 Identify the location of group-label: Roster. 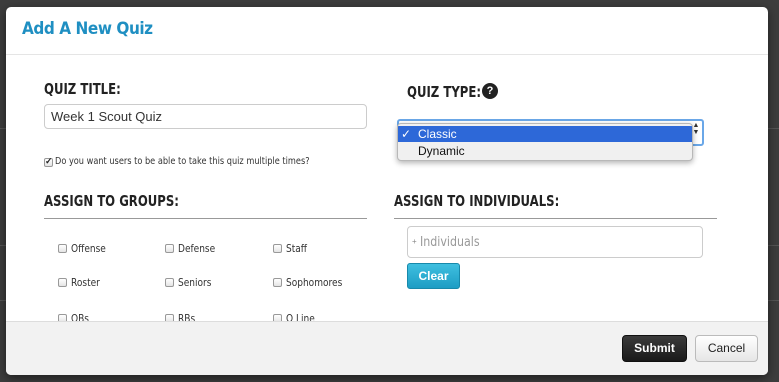
(85, 282).